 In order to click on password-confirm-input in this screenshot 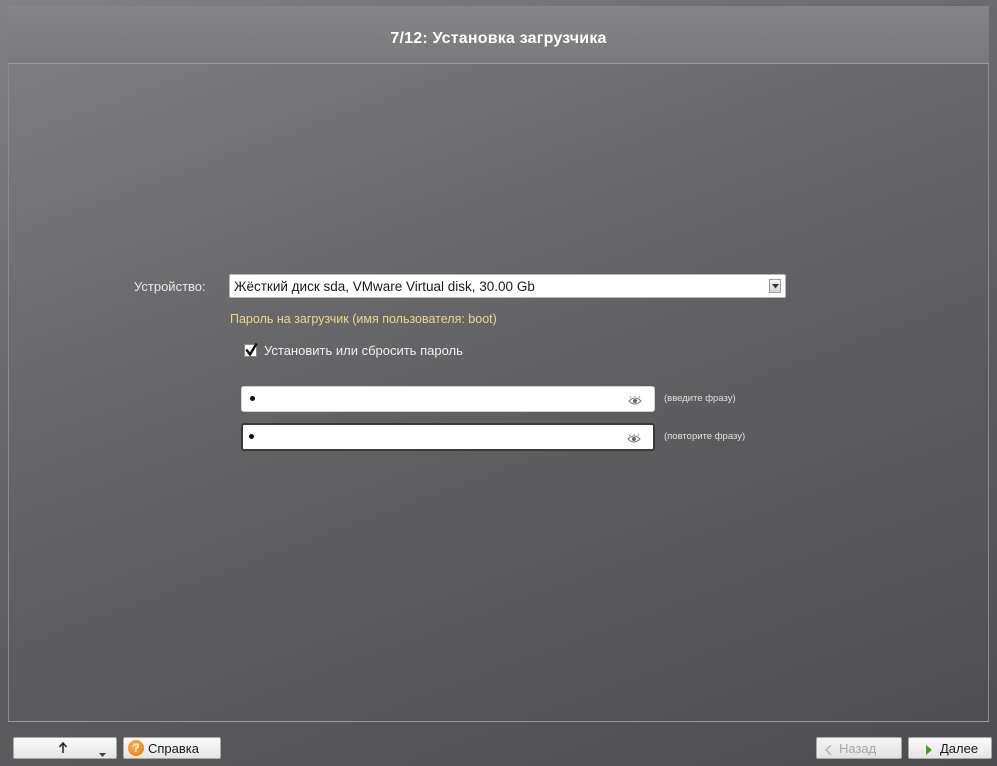, I will do `click(448, 437)`.